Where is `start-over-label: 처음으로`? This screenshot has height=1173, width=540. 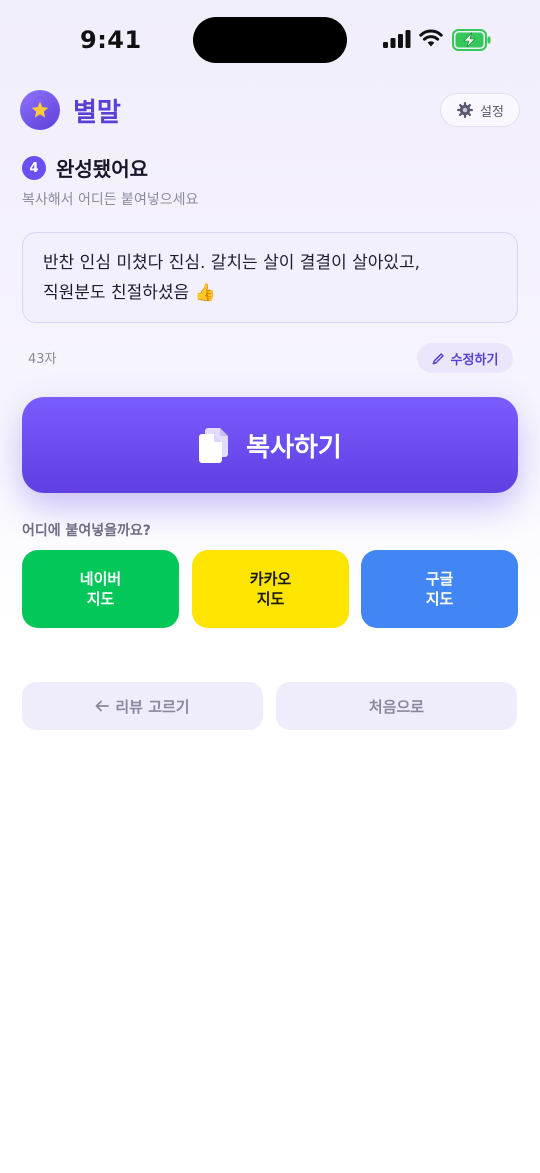 start-over-label: 처음으로 is located at coordinates (396, 706).